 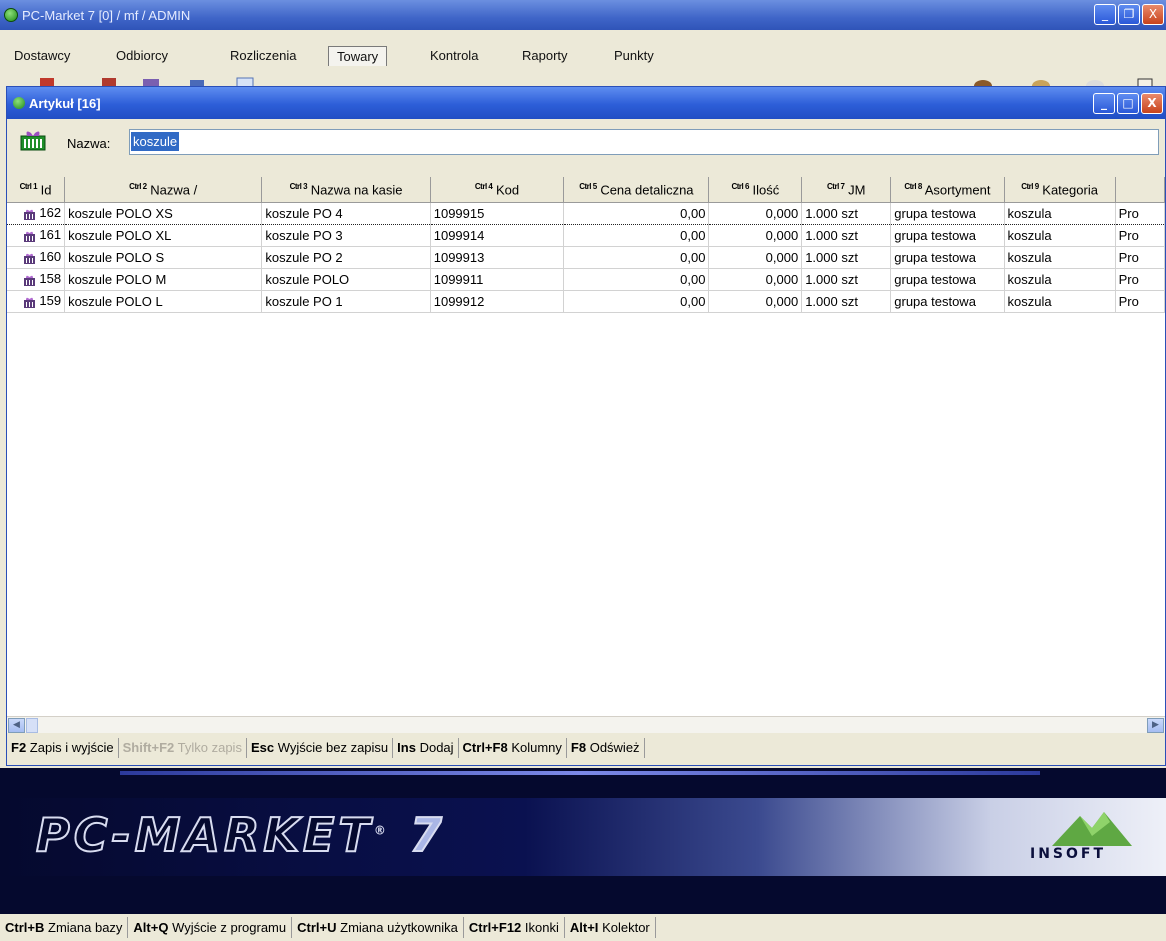 What do you see at coordinates (454, 55) in the screenshot?
I see `menu-kontrola: Kontrola` at bounding box center [454, 55].